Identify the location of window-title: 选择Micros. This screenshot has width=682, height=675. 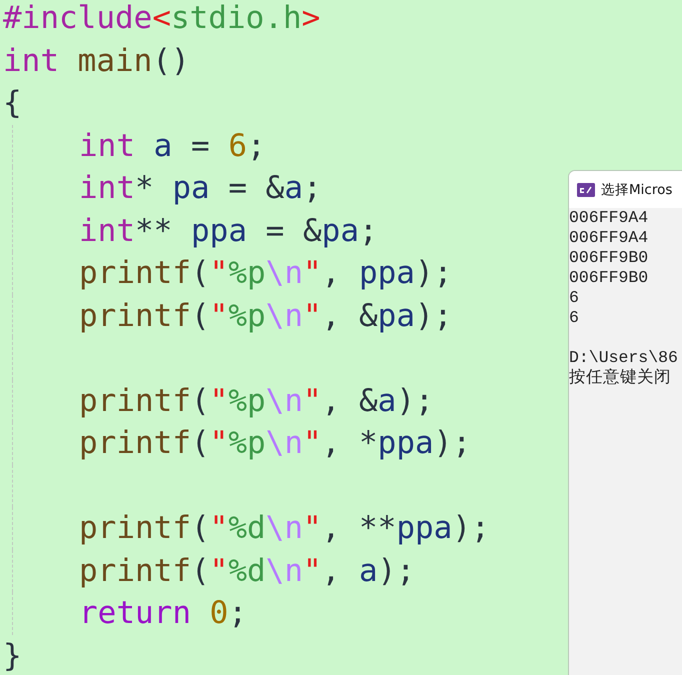
(636, 189).